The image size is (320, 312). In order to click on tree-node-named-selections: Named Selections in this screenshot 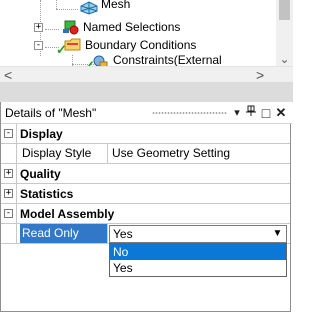, I will do `click(162, 27)`.